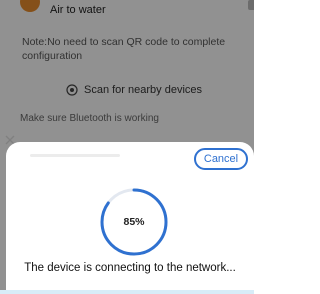 The image size is (320, 294). Describe the element at coordinates (75, 155) in the screenshot. I see `sheet-divider` at that location.